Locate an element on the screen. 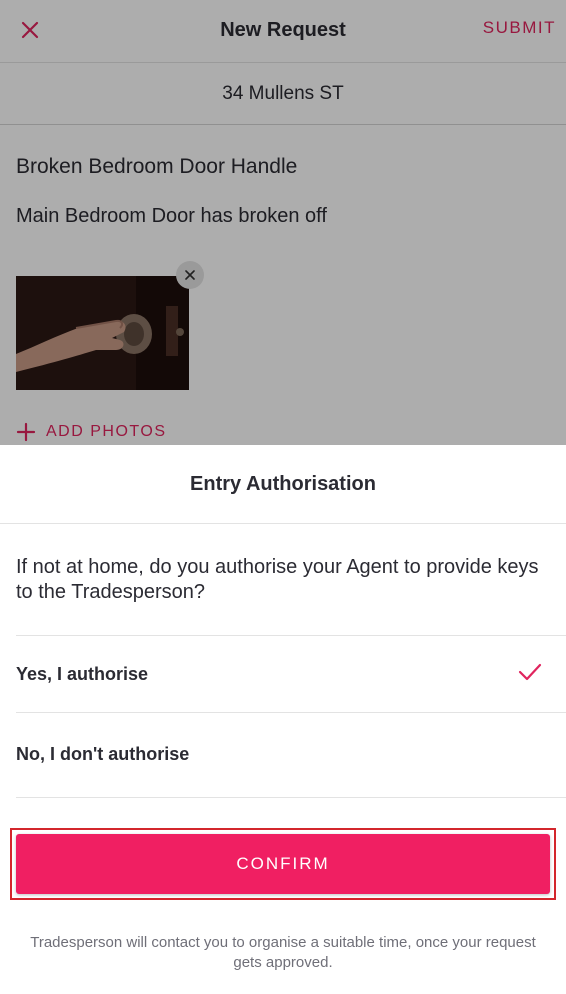 The image size is (566, 994). option-yes-authorise: Yes, I authorise is located at coordinates (291, 674).